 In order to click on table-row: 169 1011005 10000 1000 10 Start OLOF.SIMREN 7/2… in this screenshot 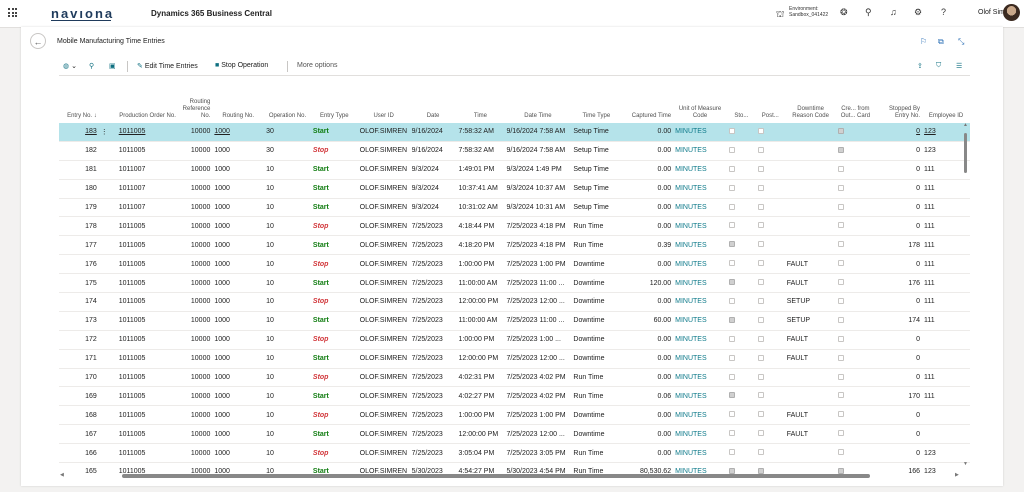, I will do `click(514, 396)`.